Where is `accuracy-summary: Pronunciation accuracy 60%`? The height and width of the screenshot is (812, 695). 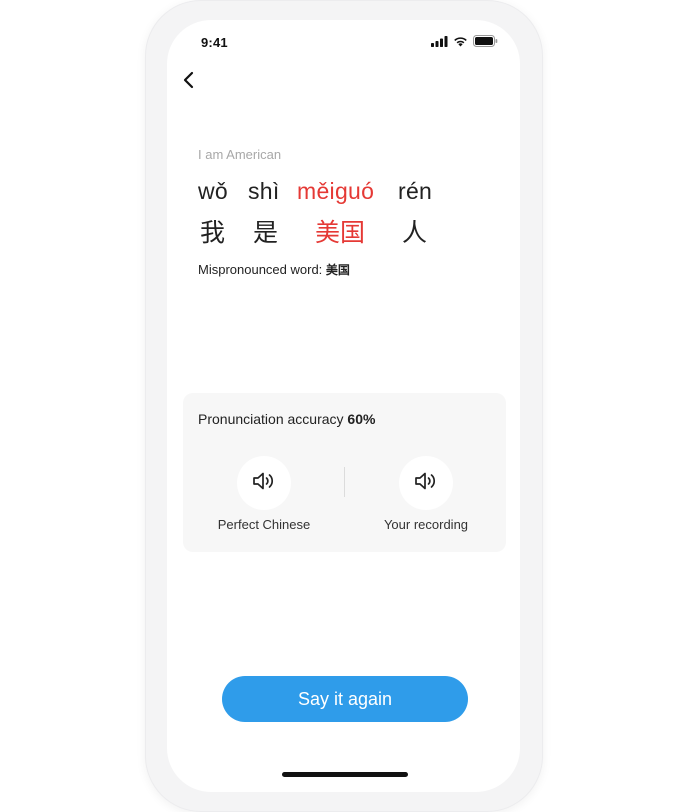 accuracy-summary: Pronunciation accuracy 60% is located at coordinates (286, 419).